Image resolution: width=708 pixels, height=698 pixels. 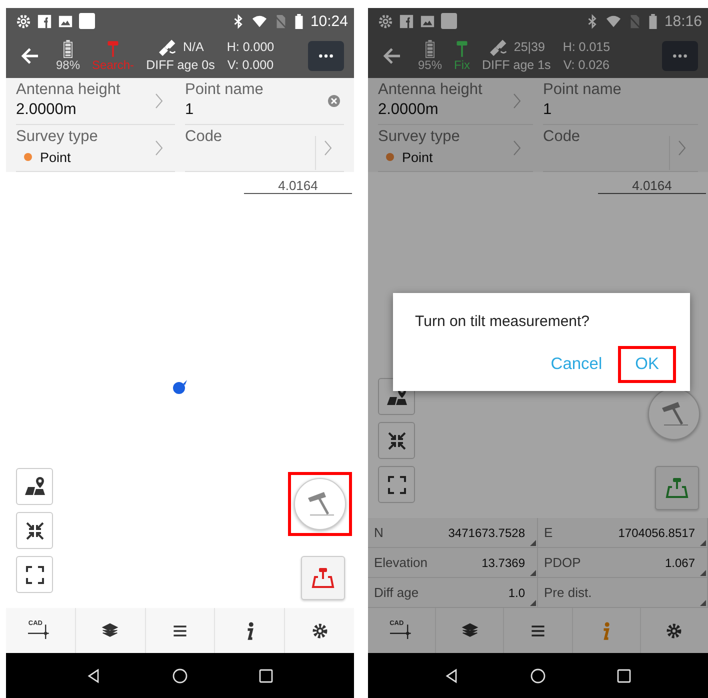 I want to click on vertical-precision: V: 0.026, so click(x=586, y=65).